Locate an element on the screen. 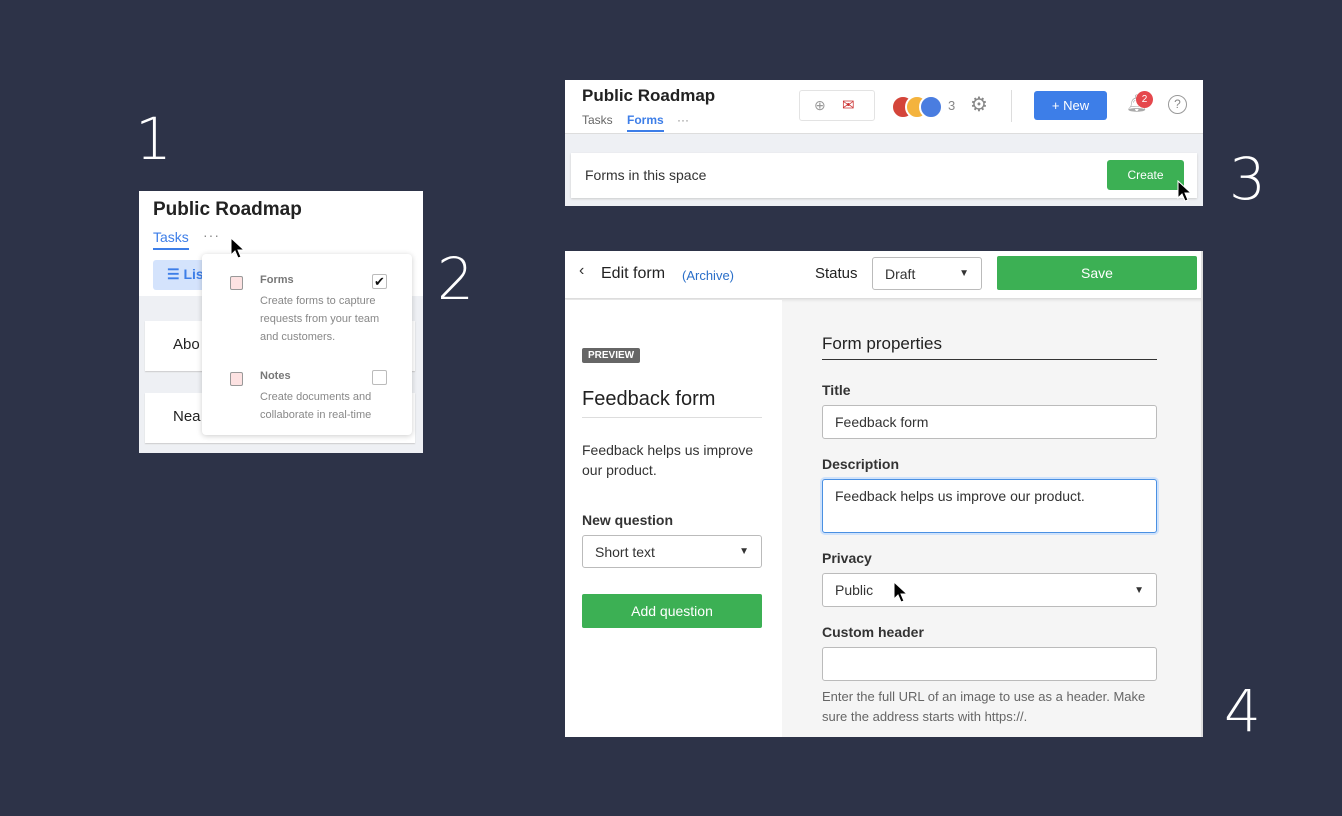  edit-form-toolbar: ‹ Edit form (Archive) Status Draft ▼ Save is located at coordinates (883, 275).